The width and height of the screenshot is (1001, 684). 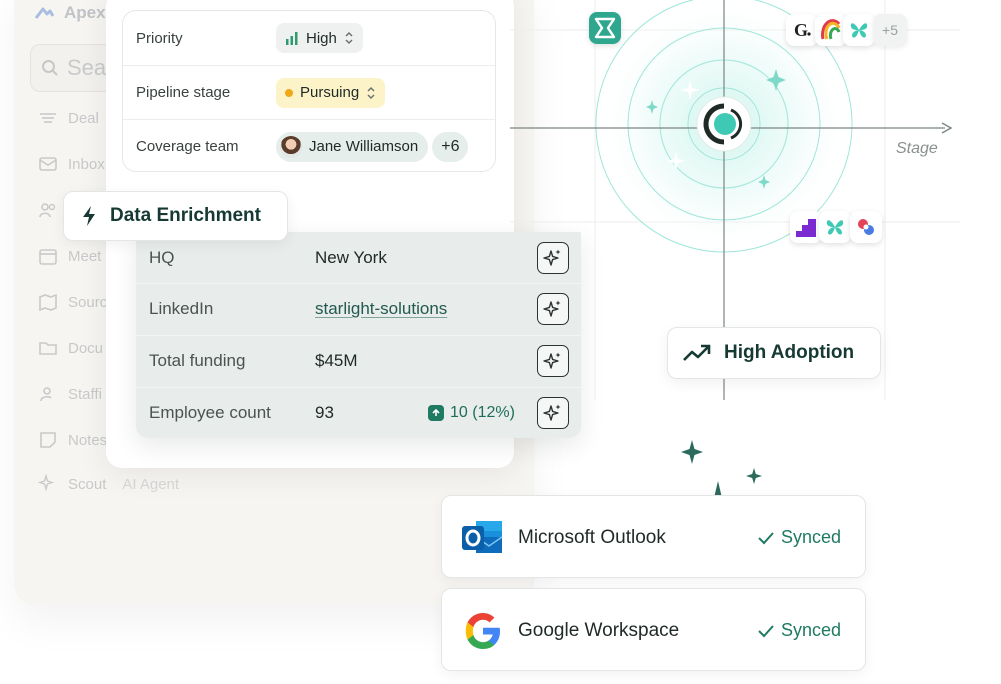 What do you see at coordinates (890, 30) in the screenshot?
I see `more-logos-badge: +5` at bounding box center [890, 30].